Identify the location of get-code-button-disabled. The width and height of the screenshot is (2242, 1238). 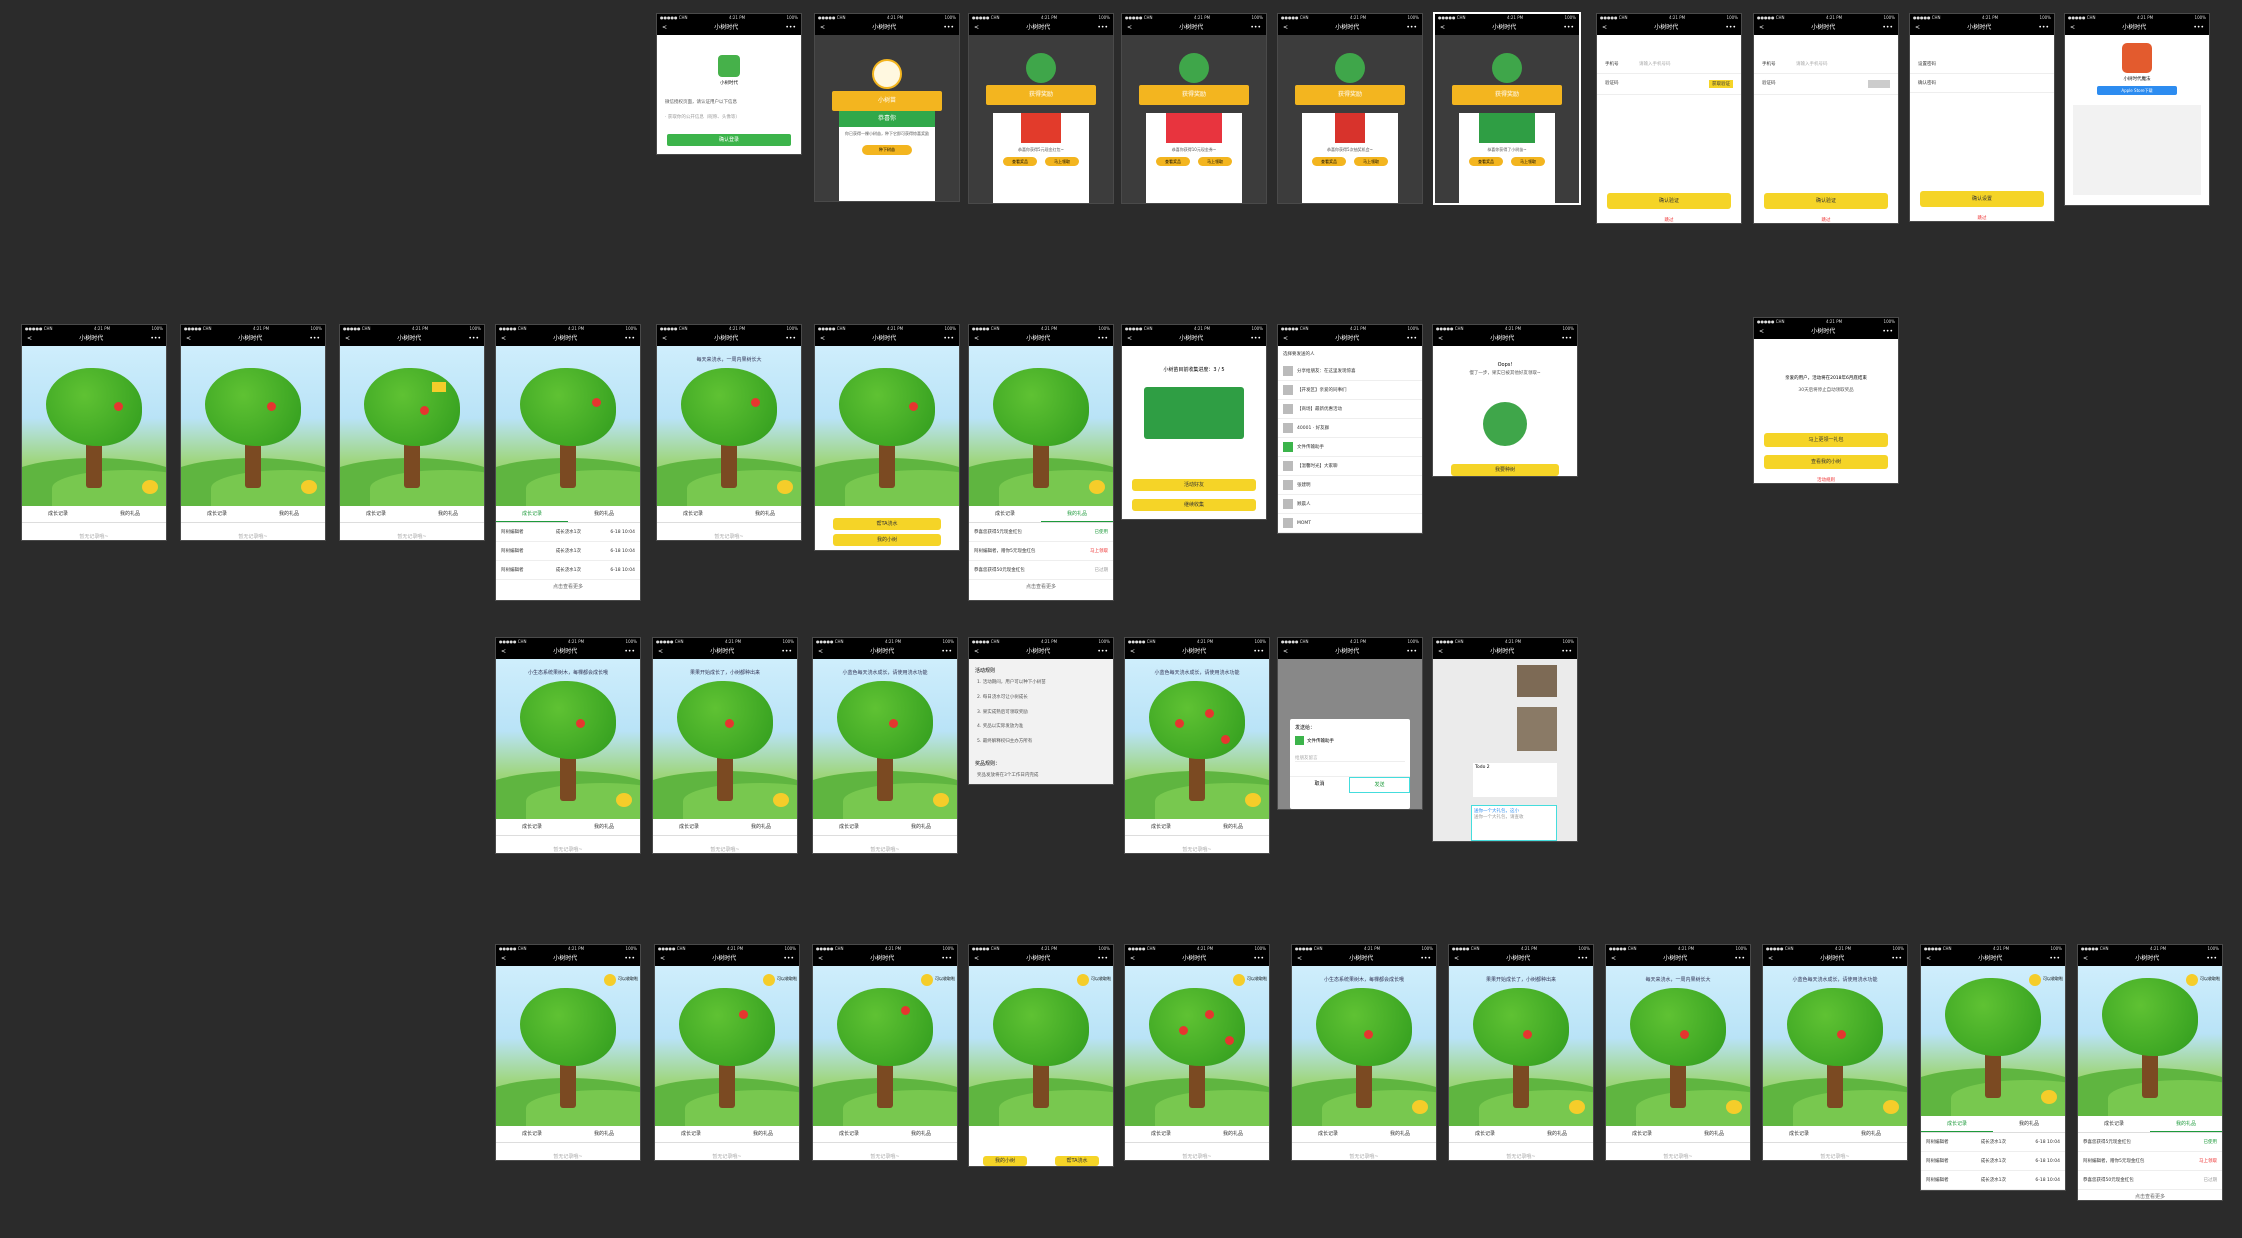
(1879, 84).